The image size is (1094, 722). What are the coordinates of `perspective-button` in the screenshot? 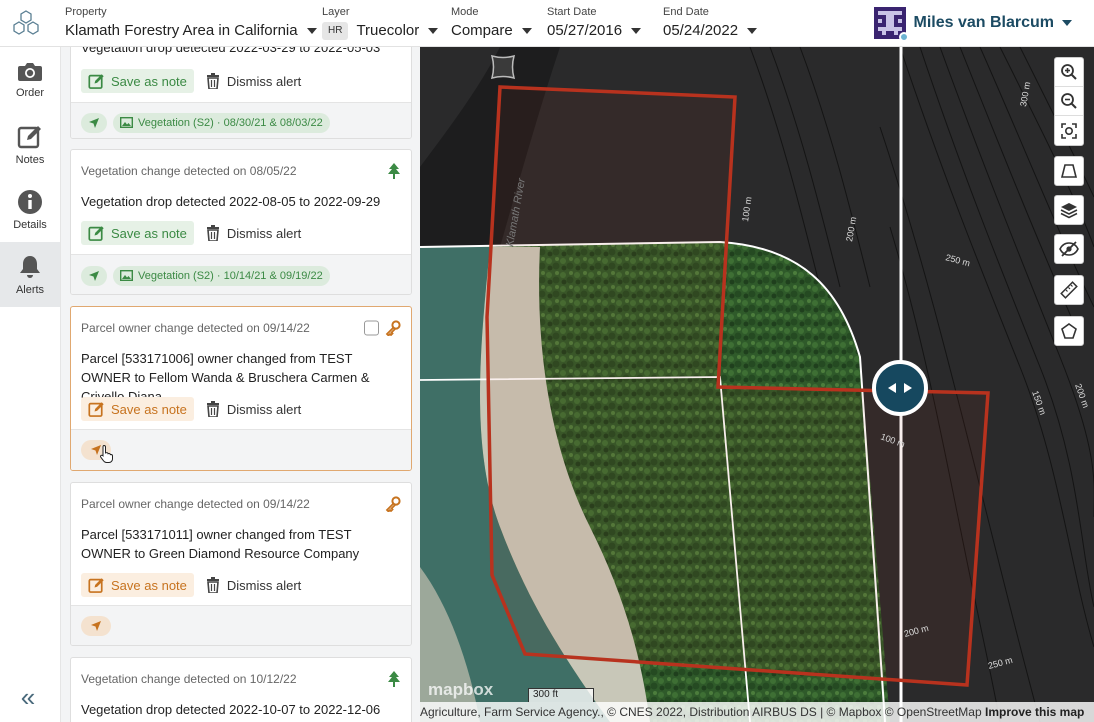 It's located at (1069, 171).